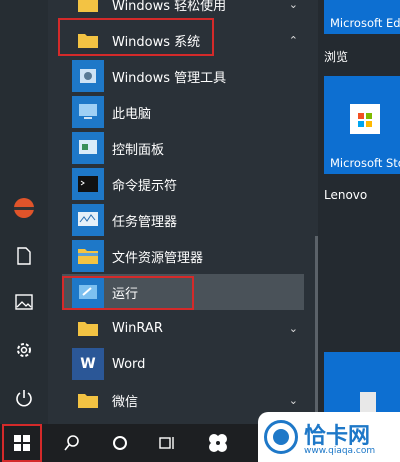 This screenshot has width=400, height=462. What do you see at coordinates (181, 220) in the screenshot?
I see `app-task-manager: 任务管理器` at bounding box center [181, 220].